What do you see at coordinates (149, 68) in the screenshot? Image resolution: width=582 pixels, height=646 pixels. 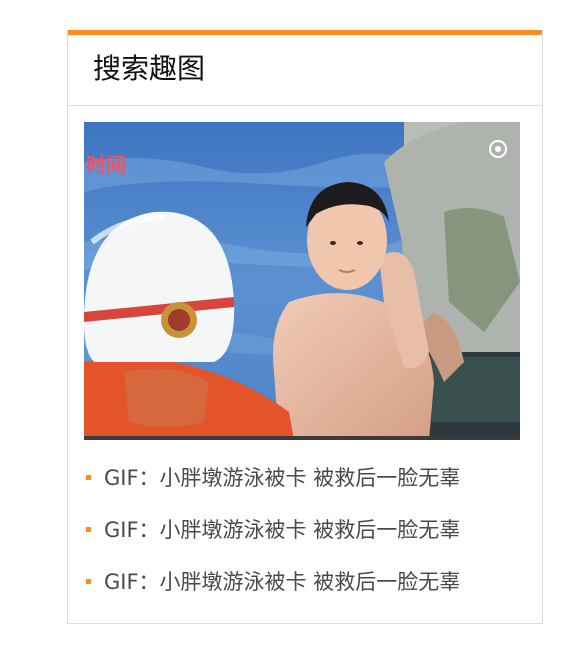 I see `widget-title: 搜索趣图` at bounding box center [149, 68].